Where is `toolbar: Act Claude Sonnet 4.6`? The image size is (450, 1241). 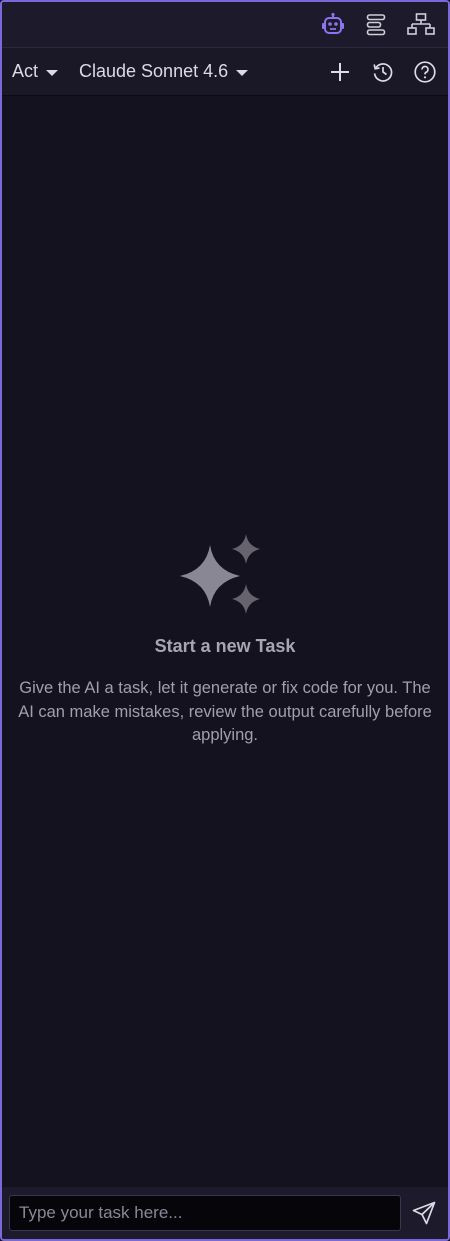 toolbar: Act Claude Sonnet 4.6 is located at coordinates (225, 72).